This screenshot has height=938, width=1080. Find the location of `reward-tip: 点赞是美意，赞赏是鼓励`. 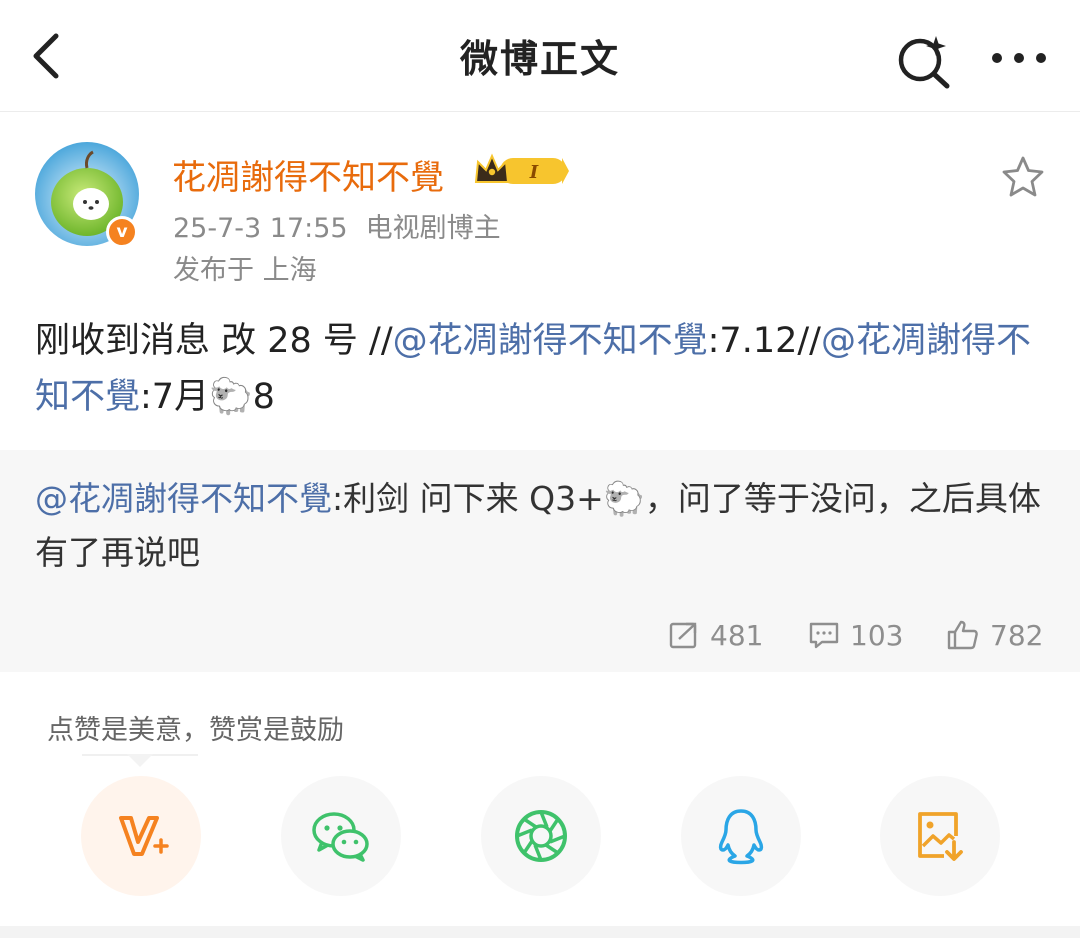

reward-tip: 点赞是美意，赞赏是鼓励 is located at coordinates (195, 730).